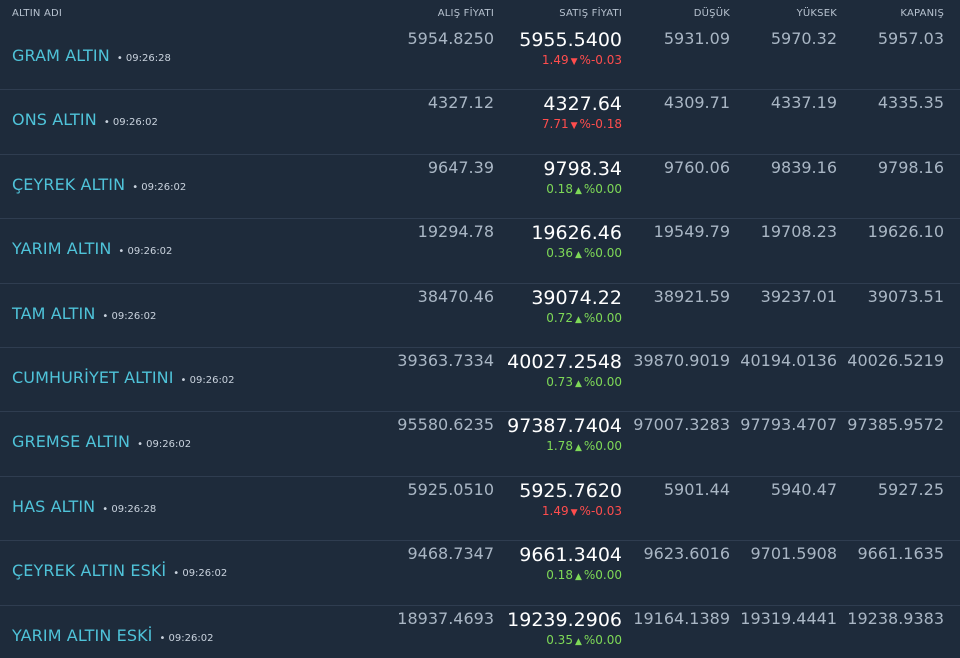 This screenshot has width=960, height=658. Describe the element at coordinates (905, 296) in the screenshot. I see `close-price: 39073.51` at that location.